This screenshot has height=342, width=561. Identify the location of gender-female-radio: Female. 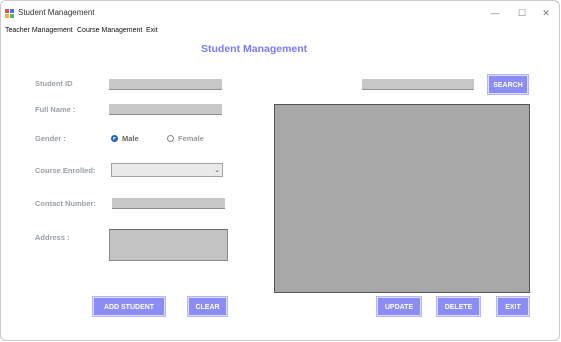
(185, 138).